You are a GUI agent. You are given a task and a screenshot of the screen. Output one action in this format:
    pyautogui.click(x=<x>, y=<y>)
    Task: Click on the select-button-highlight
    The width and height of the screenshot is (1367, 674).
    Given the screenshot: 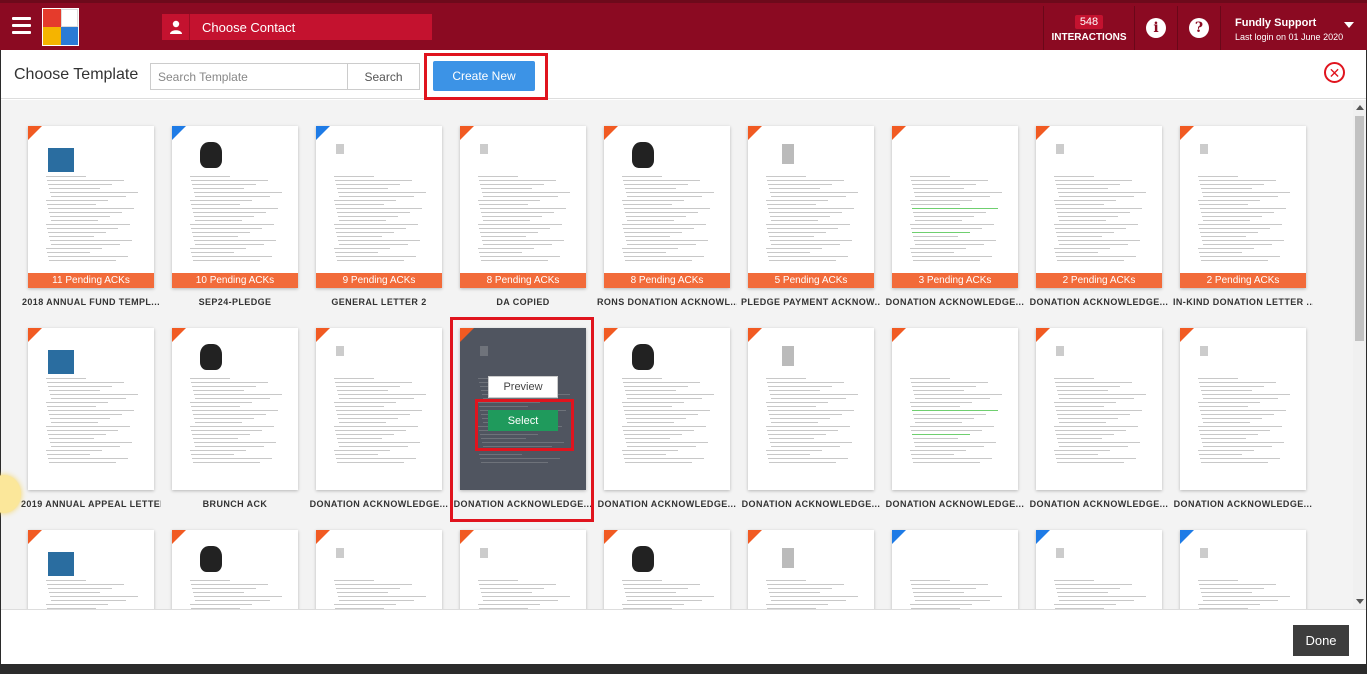 What is the action you would take?
    pyautogui.click(x=524, y=425)
    